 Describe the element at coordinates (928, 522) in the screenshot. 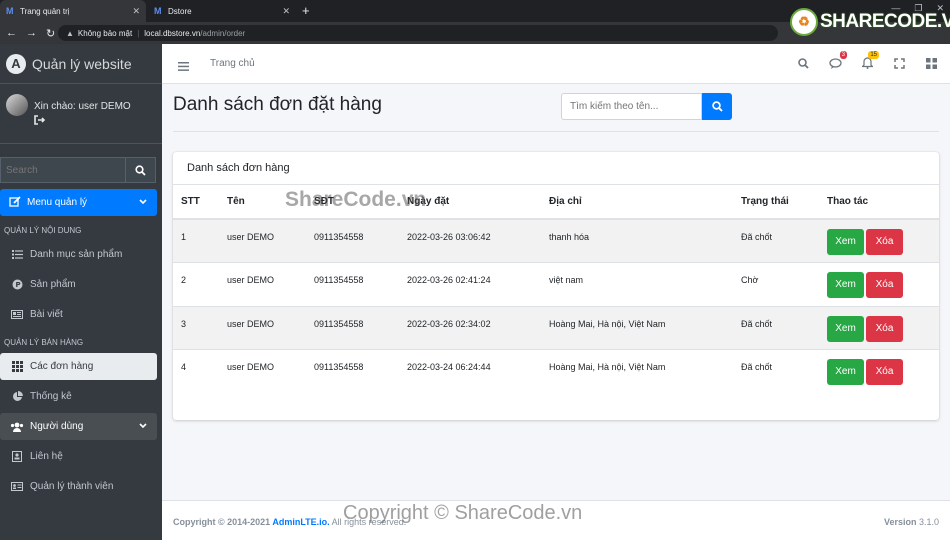

I see `version-number: 3.1.0` at that location.